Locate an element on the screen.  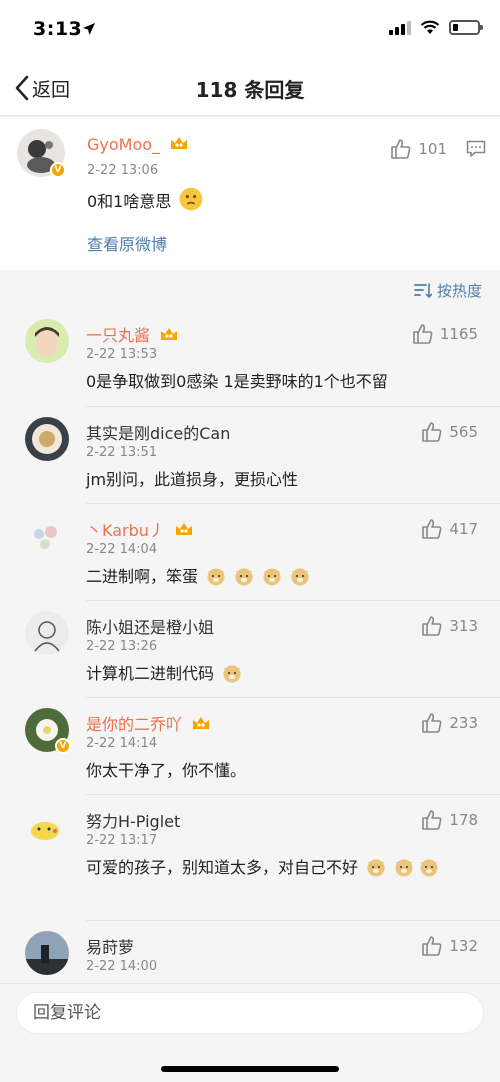
comment-username: 一只丸酱 is located at coordinates (118, 335).